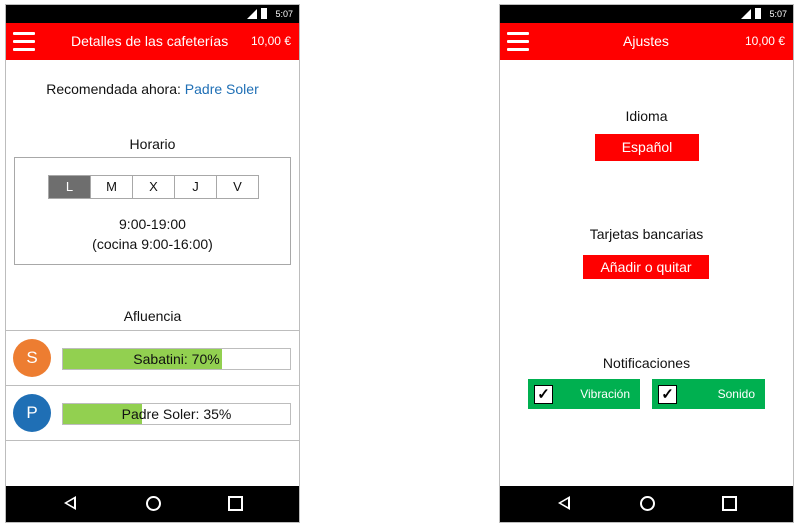 The height and width of the screenshot is (530, 800). I want to click on language-button: Español, so click(647, 147).